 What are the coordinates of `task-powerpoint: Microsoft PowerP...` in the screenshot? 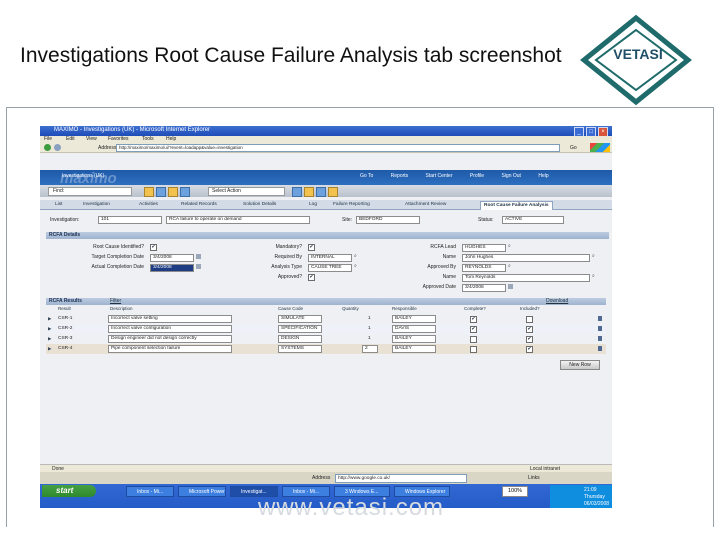 It's located at (202, 491).